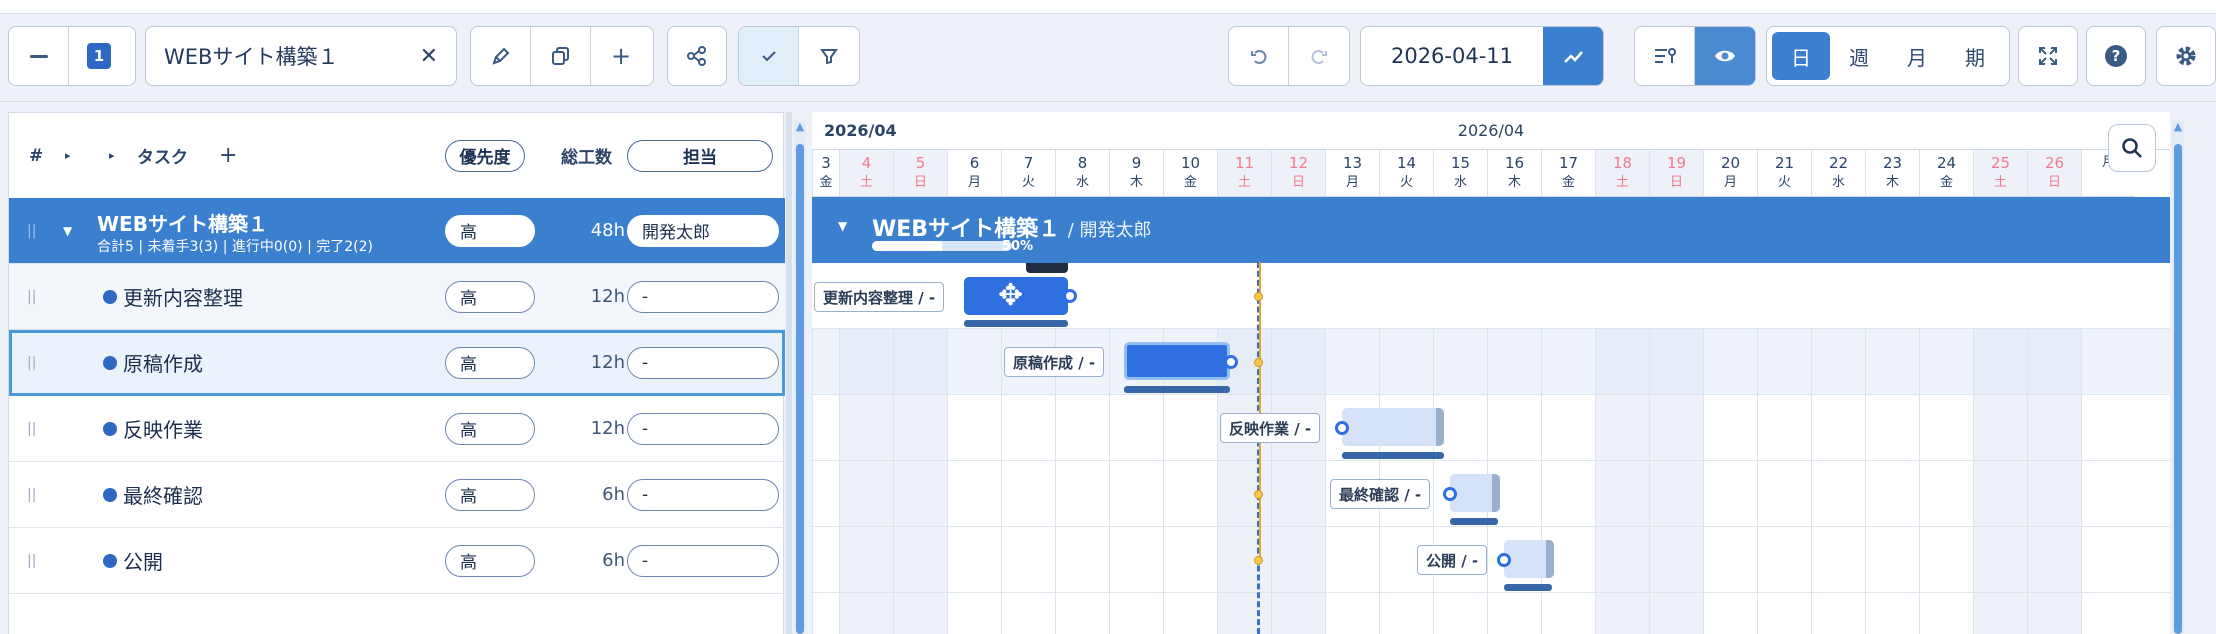 This screenshot has width=2216, height=634. What do you see at coordinates (769, 56) in the screenshot?
I see `check-toggle` at bounding box center [769, 56].